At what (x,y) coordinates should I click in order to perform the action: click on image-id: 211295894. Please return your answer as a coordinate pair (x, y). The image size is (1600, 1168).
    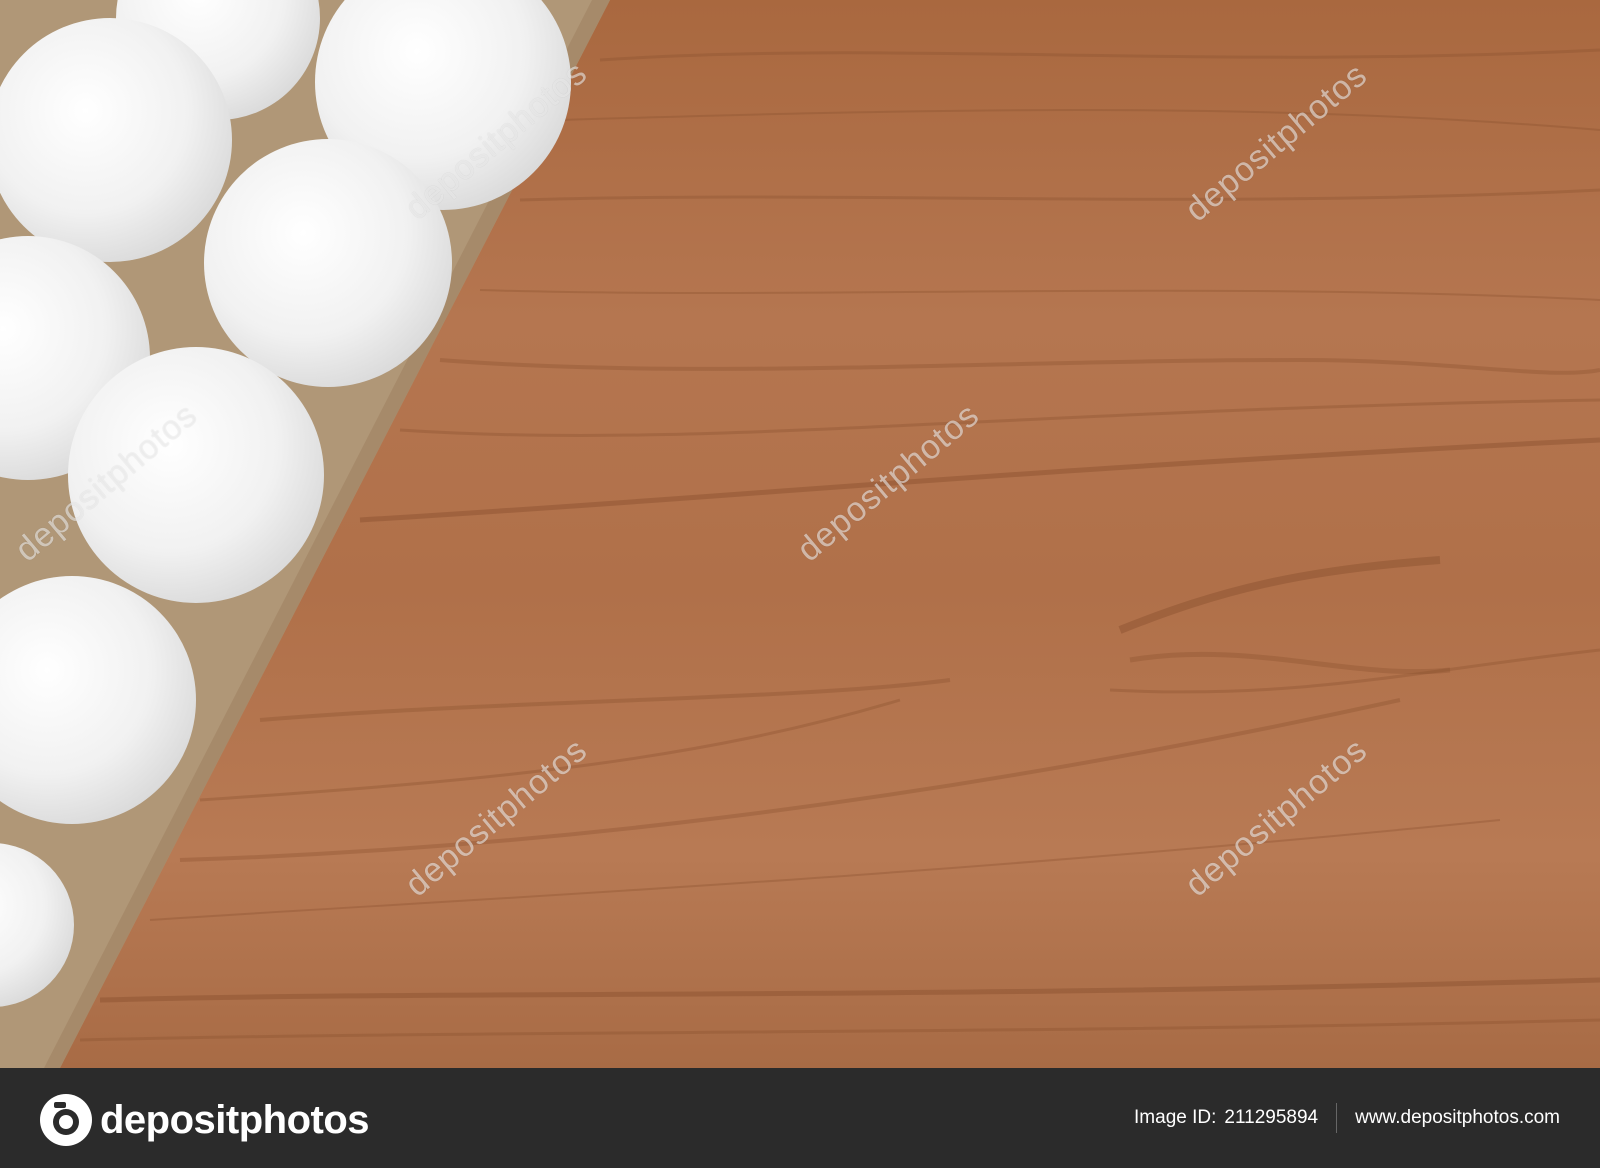
    Looking at the image, I should click on (1271, 1117).